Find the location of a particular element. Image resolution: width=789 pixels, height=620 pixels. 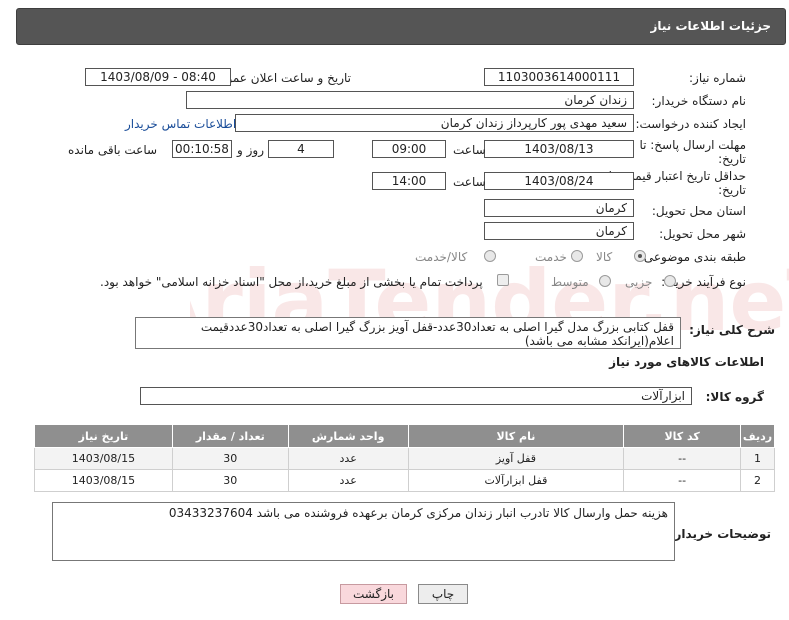

validity-date-field: 1403/08/24 is located at coordinates (559, 181).